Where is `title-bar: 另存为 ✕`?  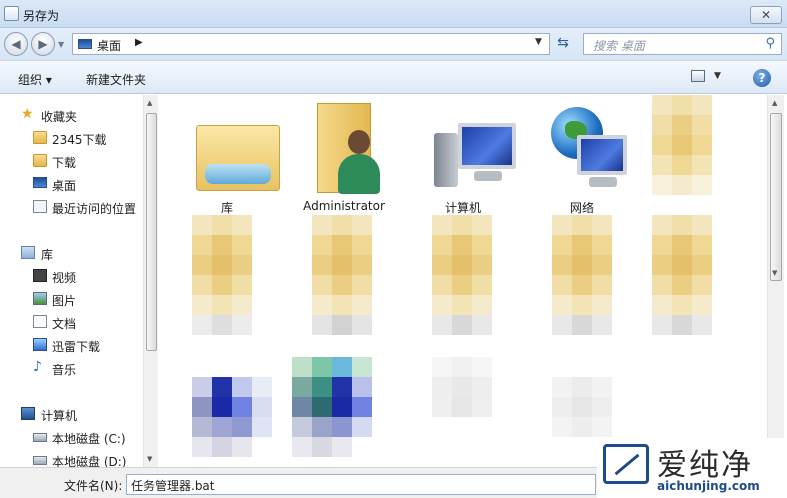
title-bar: 另存为 ✕ is located at coordinates (393, 14).